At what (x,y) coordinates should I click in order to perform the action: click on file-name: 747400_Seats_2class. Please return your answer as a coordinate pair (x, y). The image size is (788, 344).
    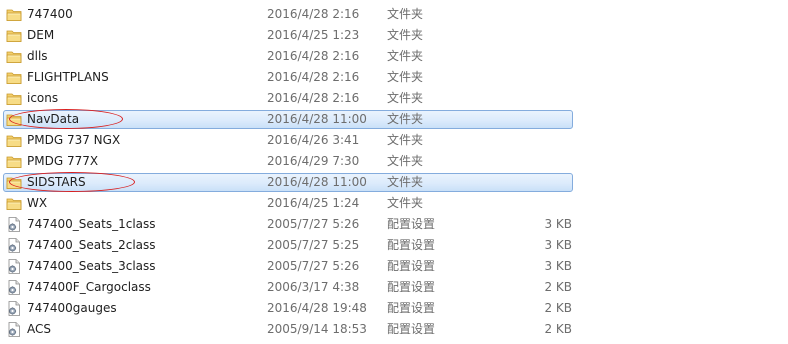
    Looking at the image, I should click on (91, 245).